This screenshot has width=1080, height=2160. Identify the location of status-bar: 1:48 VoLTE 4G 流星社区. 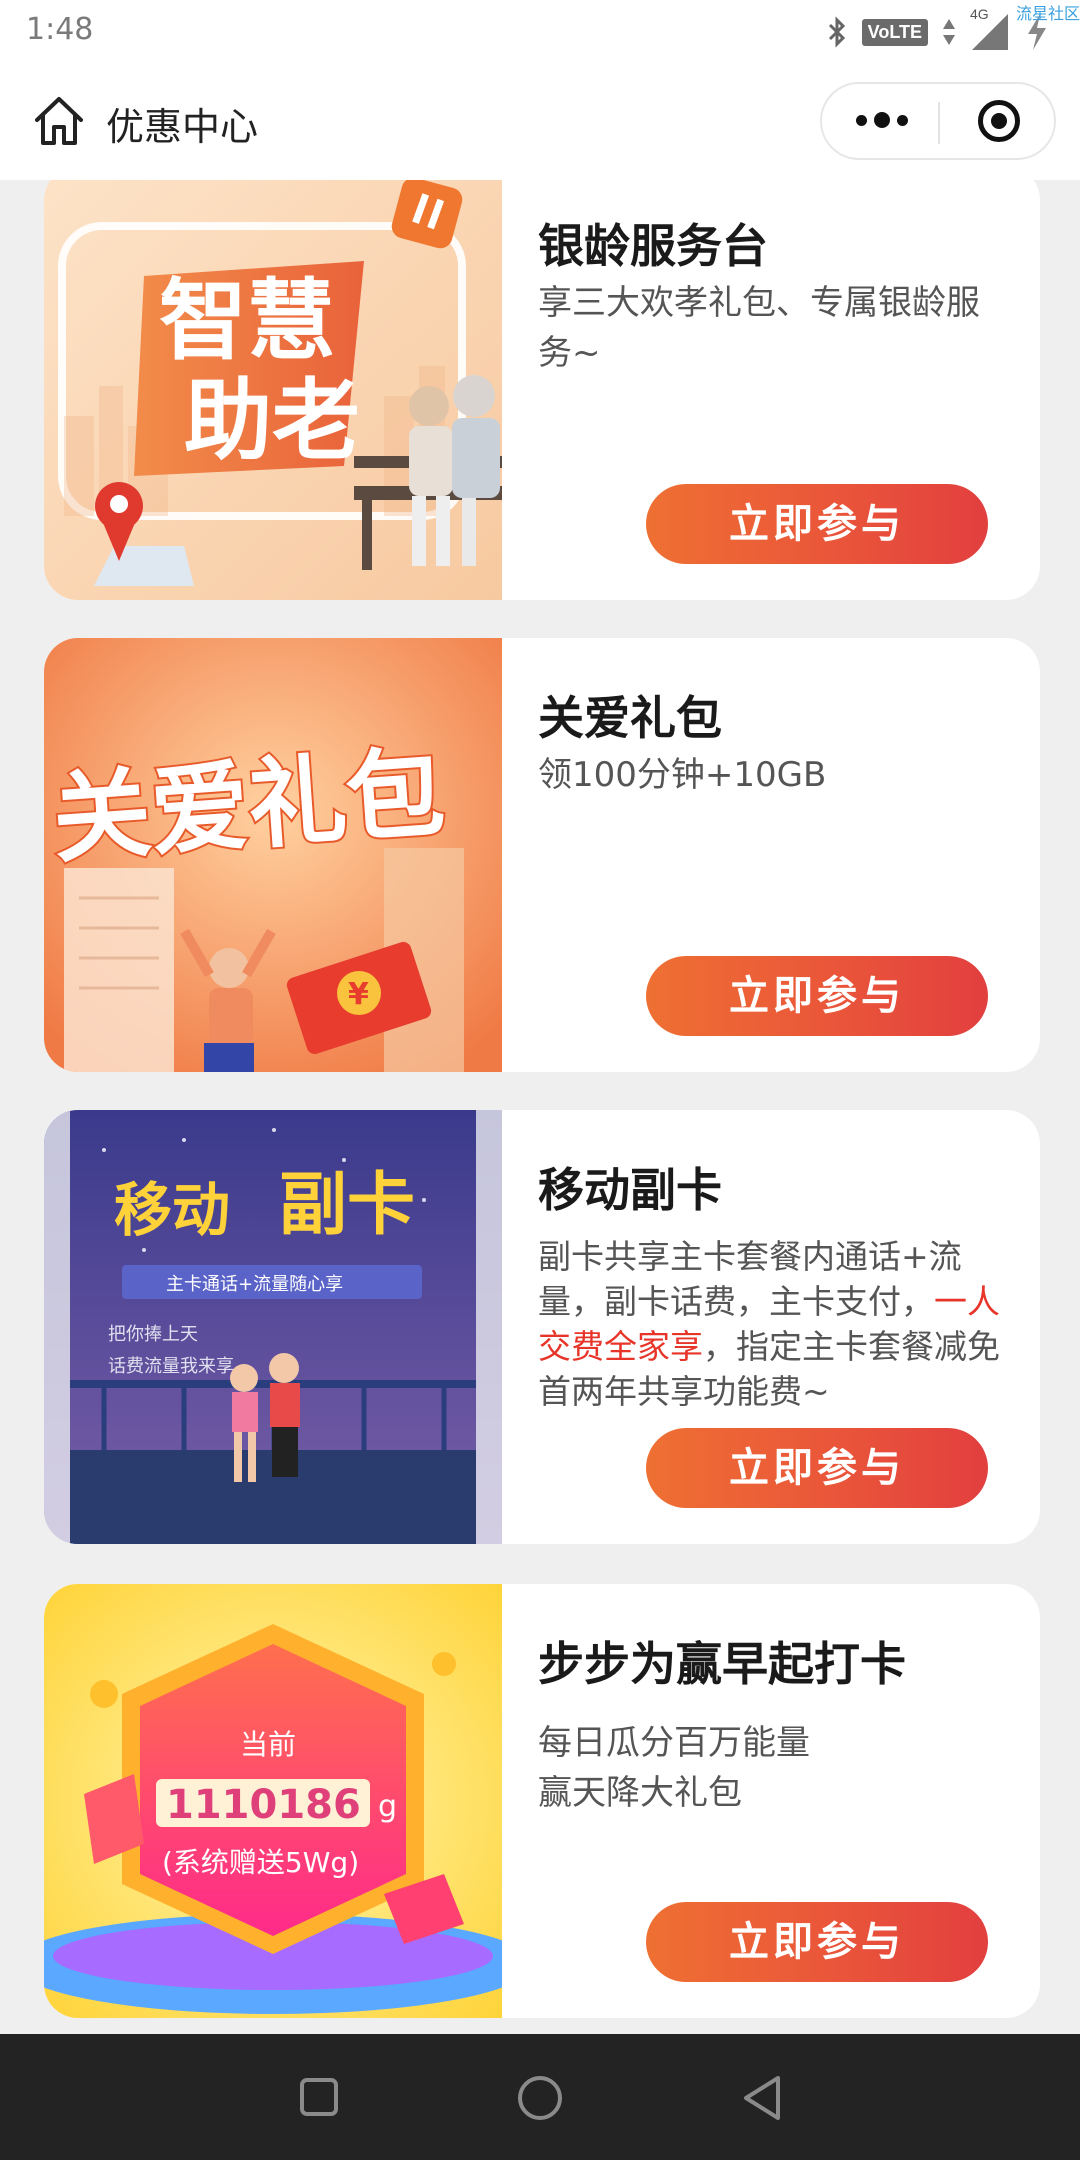
(540, 31).